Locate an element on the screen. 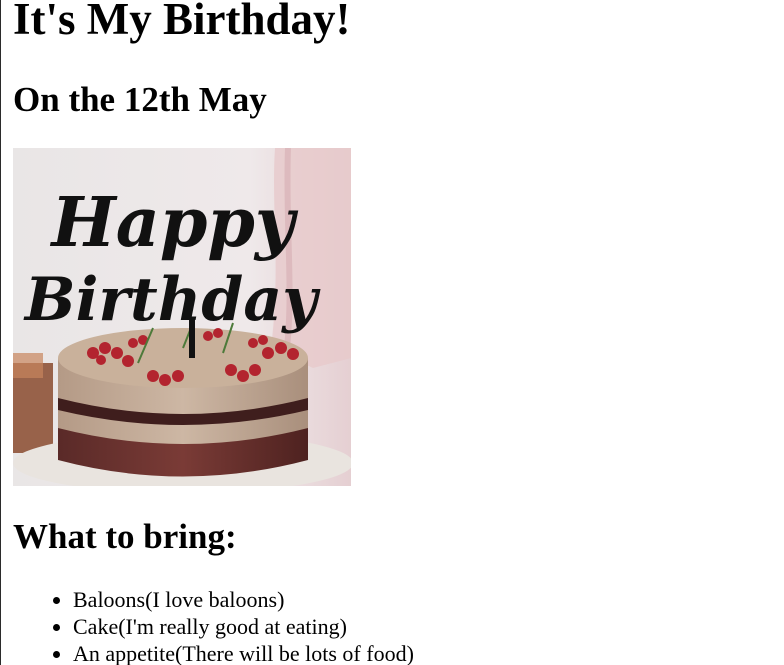 This screenshot has height=665, width=784. topper-line-2: Birthday is located at coordinates (172, 300).